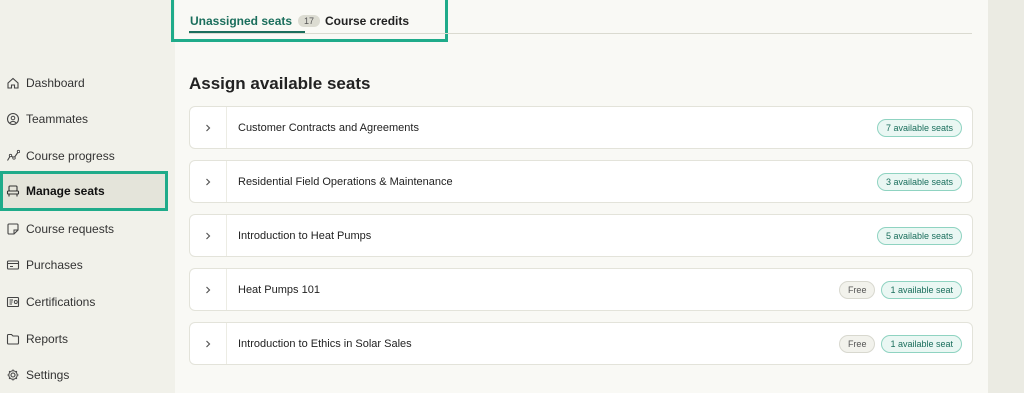 This screenshot has width=1024, height=393. I want to click on certificate-icon, so click(13, 302).